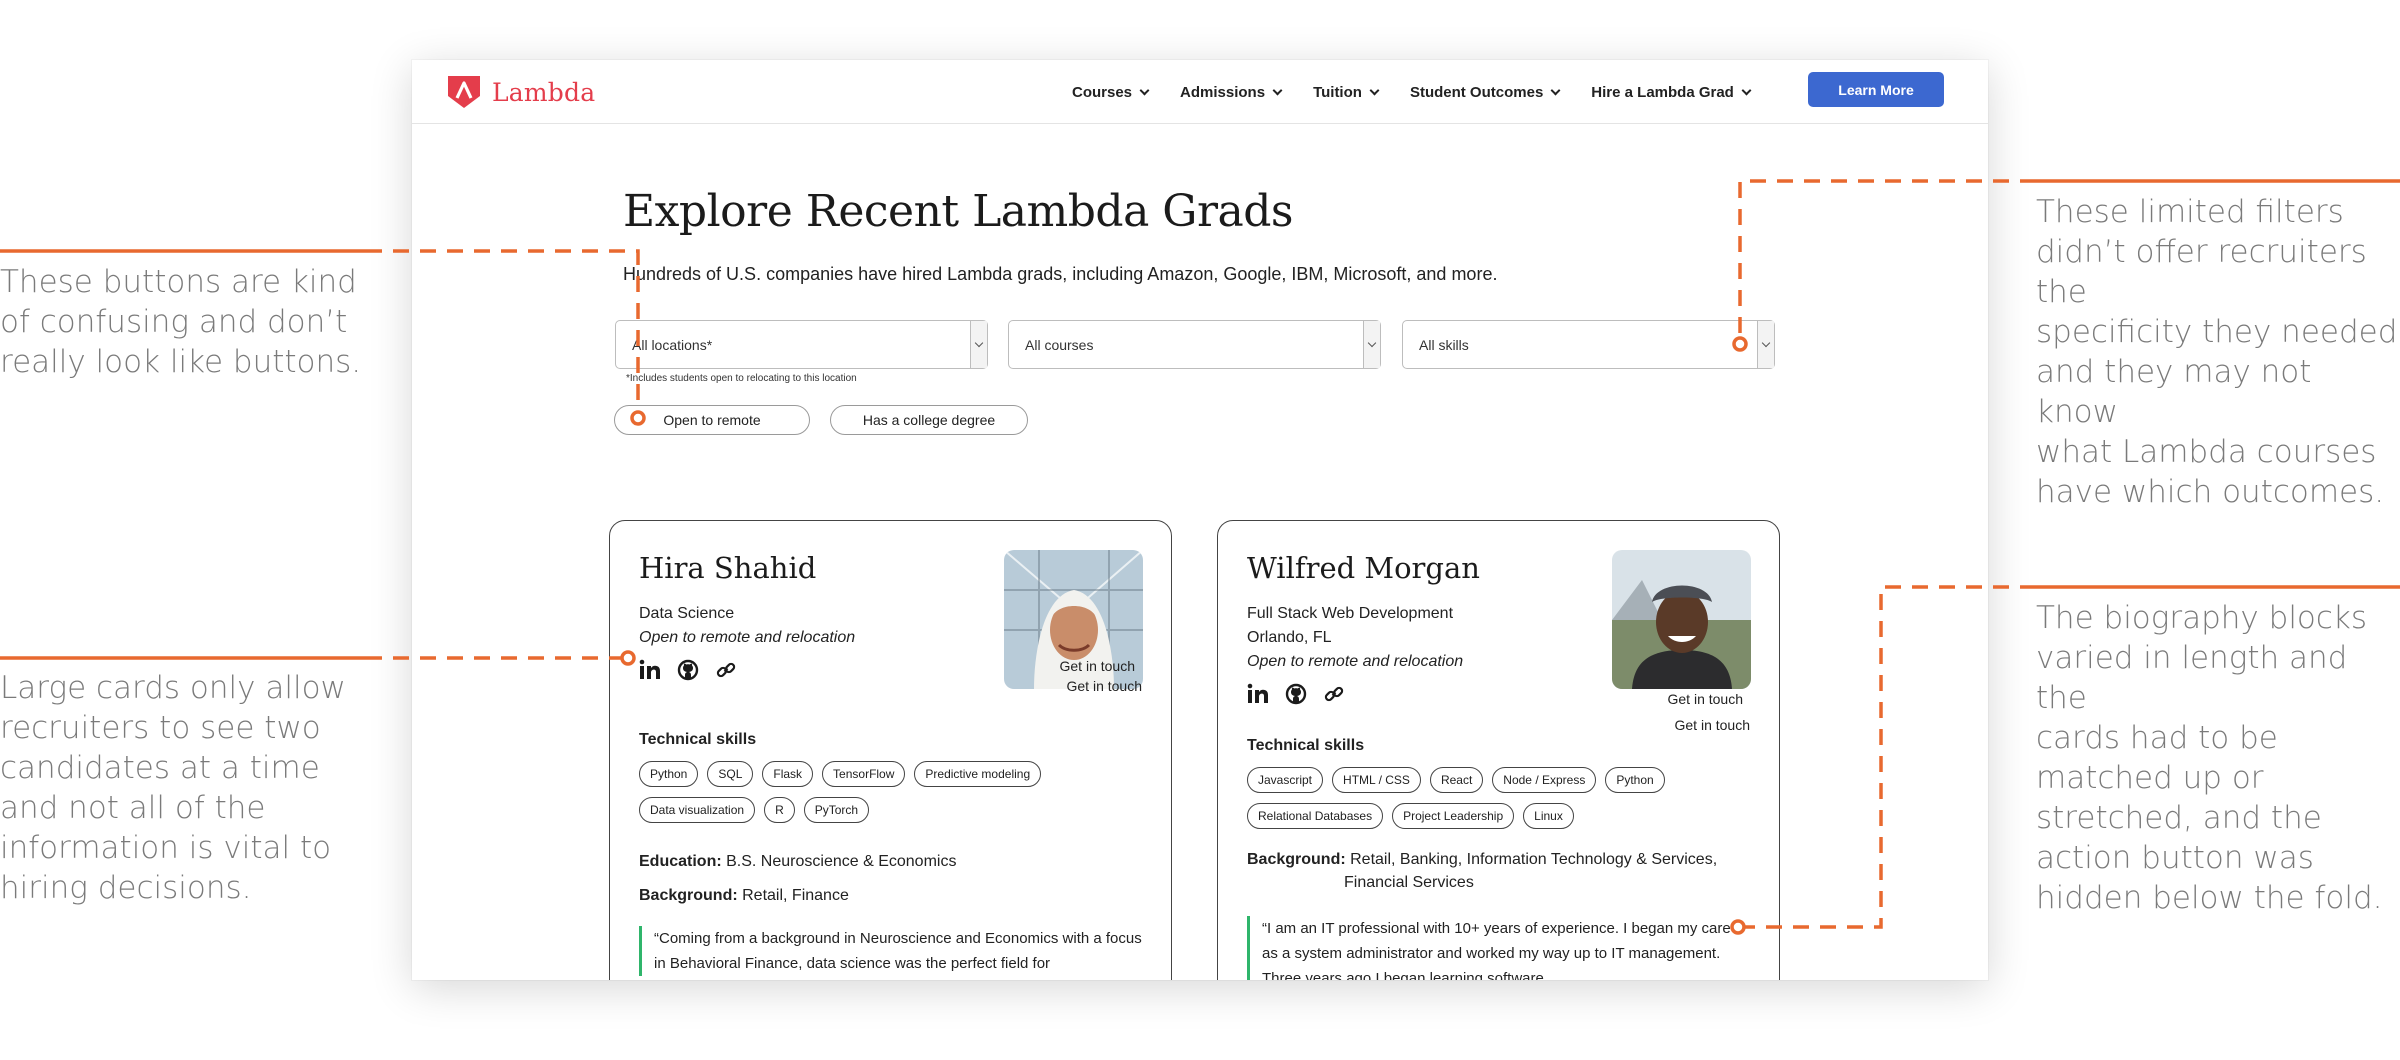  I want to click on grad-location: Orlando, FL, so click(1289, 637).